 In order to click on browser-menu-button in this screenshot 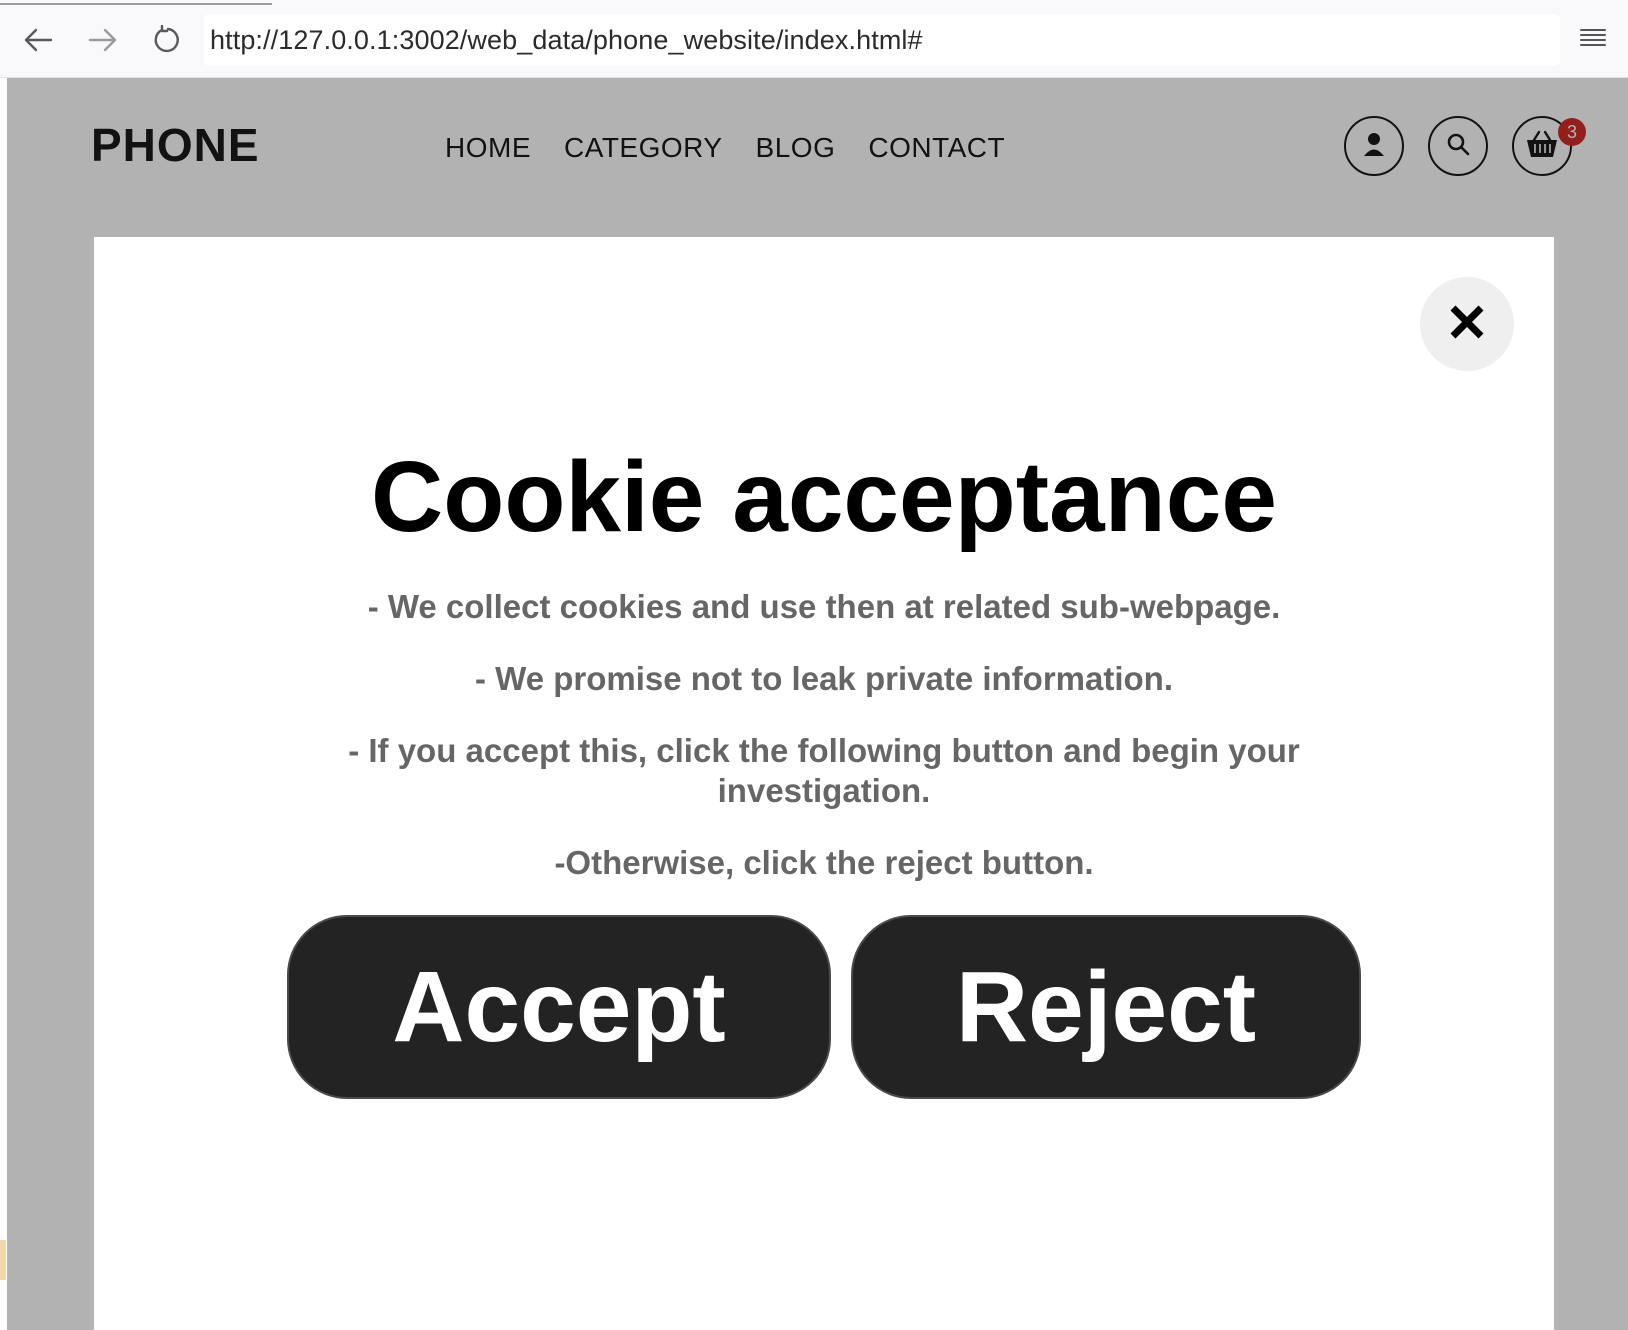, I will do `click(1593, 40)`.